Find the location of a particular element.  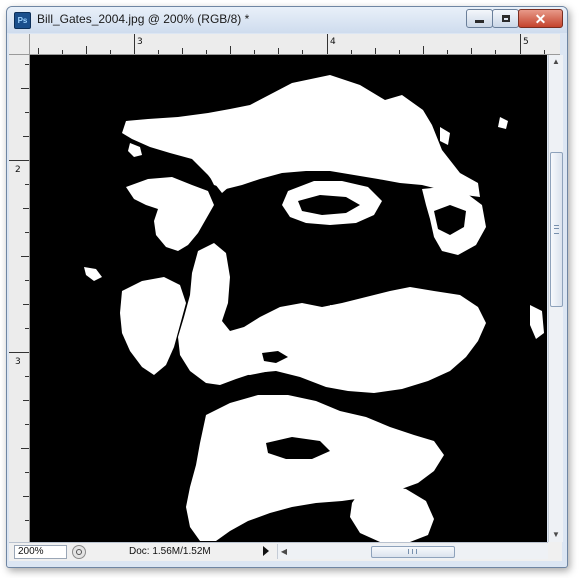

maximize-icon is located at coordinates (505, 18).